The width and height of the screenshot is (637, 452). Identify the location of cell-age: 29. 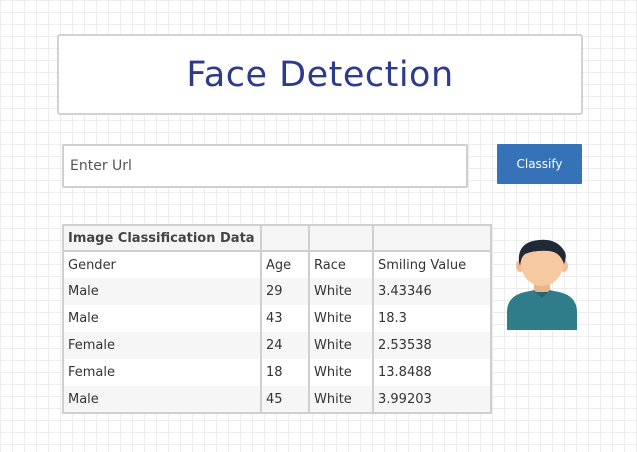
(284, 291).